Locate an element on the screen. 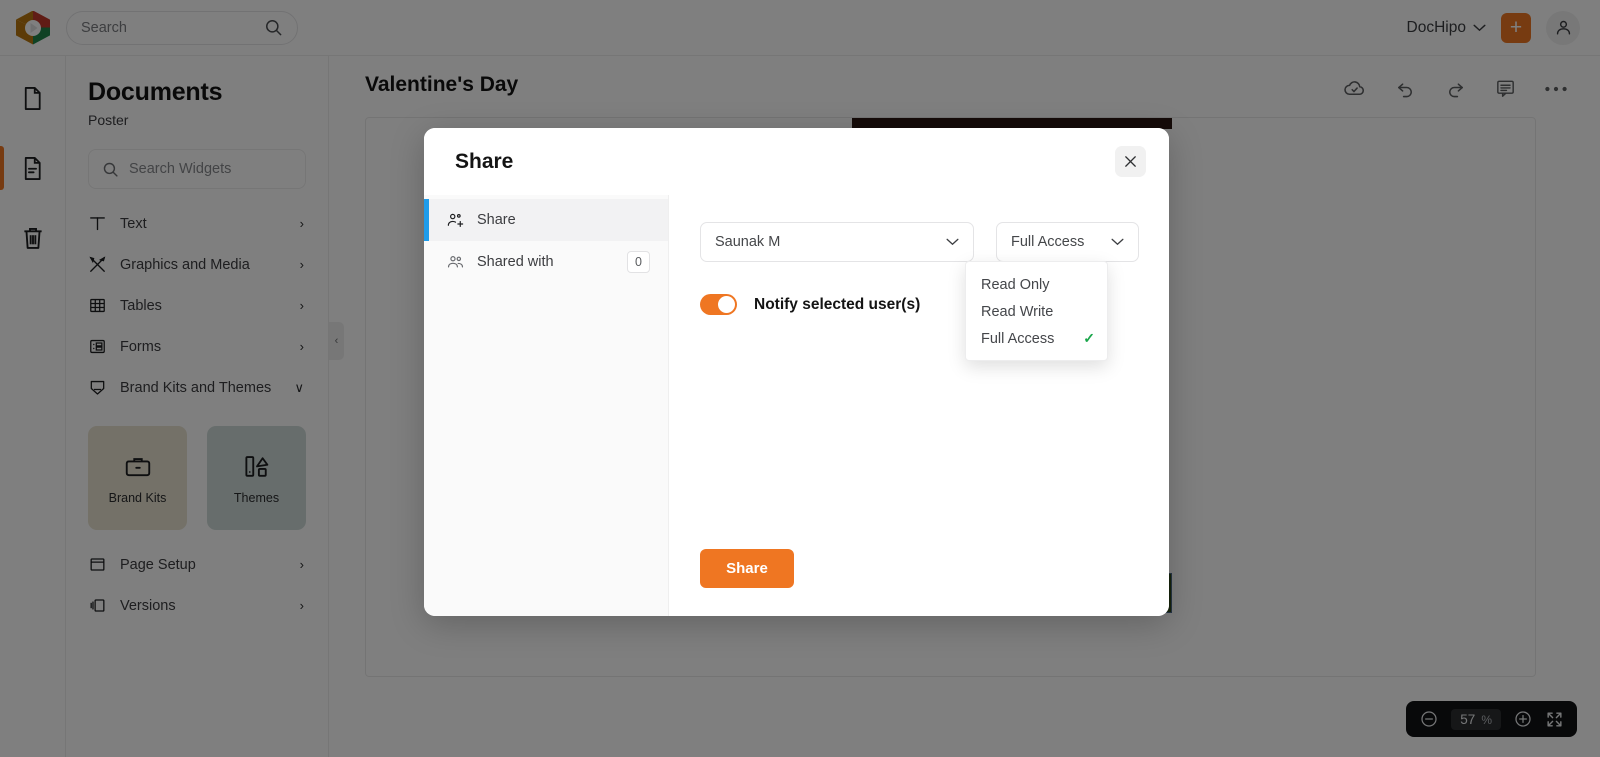 The height and width of the screenshot is (757, 1600). dropdown-option-full-access: Full Access ✓ is located at coordinates (1036, 338).